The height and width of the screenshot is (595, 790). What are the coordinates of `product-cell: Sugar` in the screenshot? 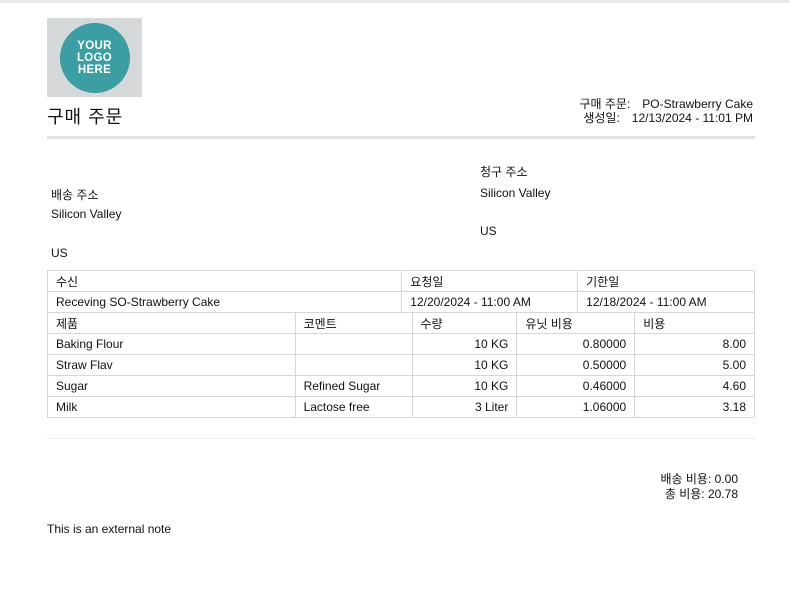 It's located at (171, 386).